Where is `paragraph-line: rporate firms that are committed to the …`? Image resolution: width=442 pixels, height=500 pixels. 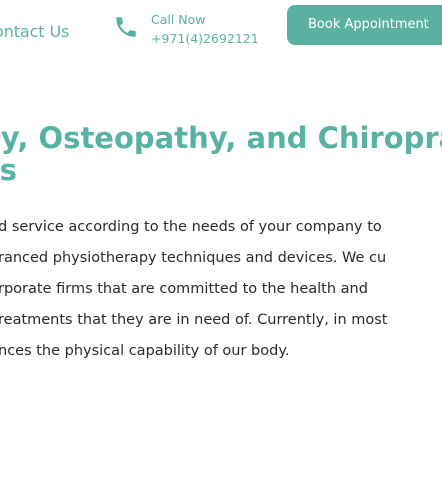 paragraph-line: rporate firms that are committed to the … is located at coordinates (184, 289).